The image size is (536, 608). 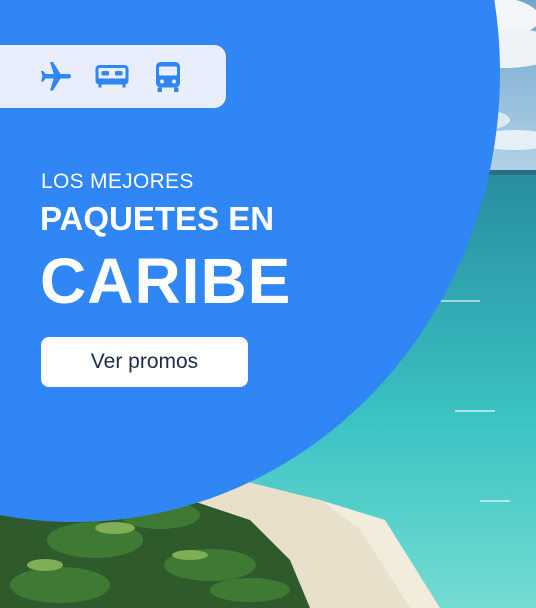 I want to click on promo-headline: PAQUETES EN, so click(x=157, y=218).